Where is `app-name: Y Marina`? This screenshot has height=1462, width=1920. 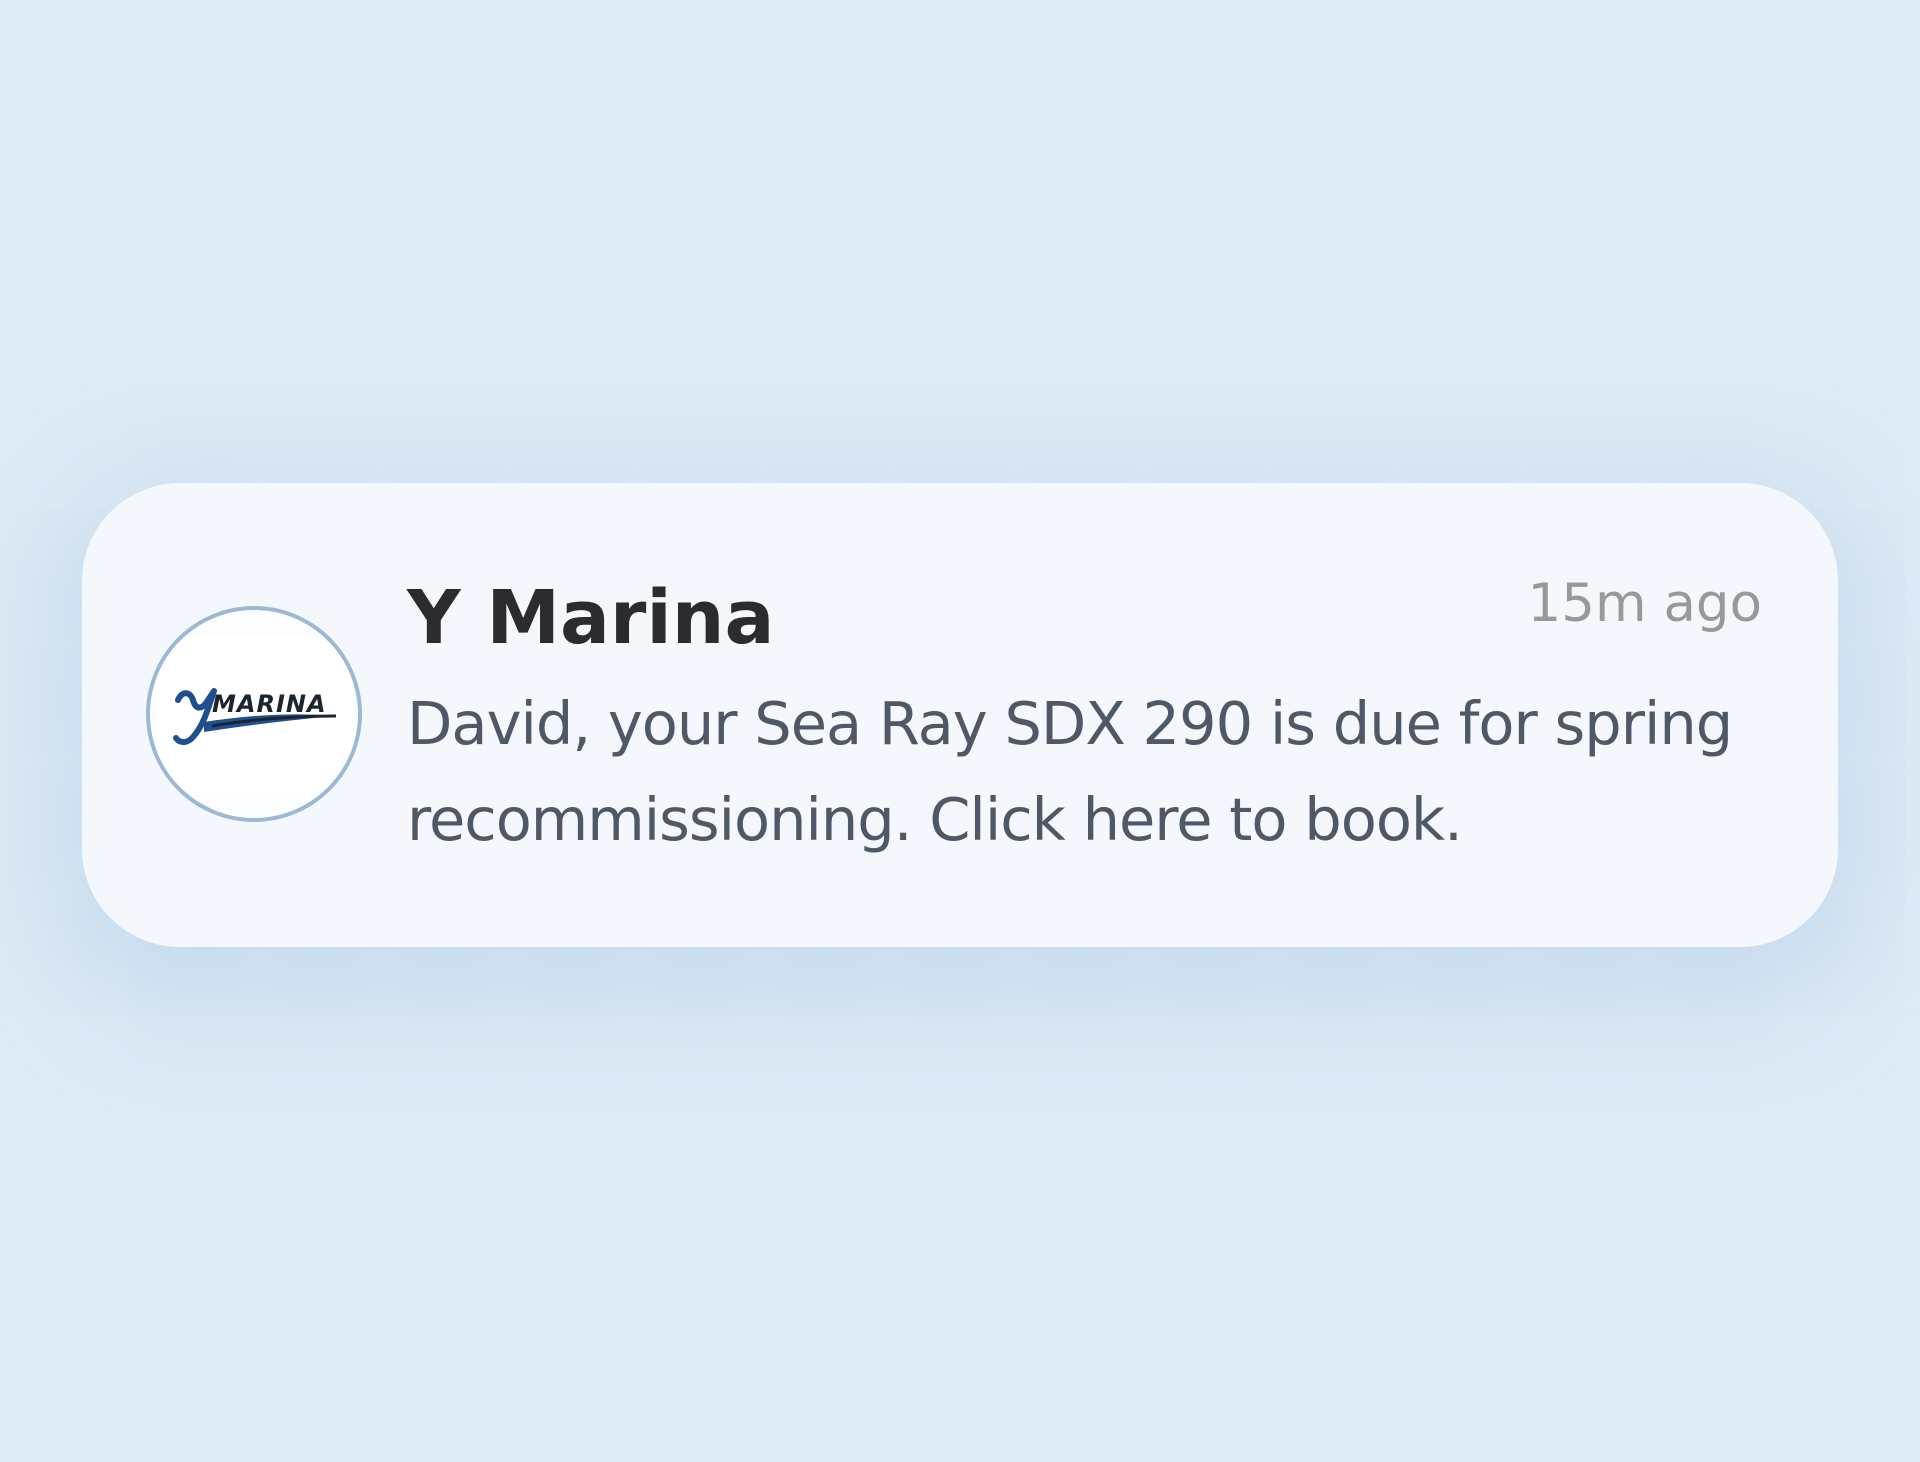 app-name: Y Marina is located at coordinates (591, 618).